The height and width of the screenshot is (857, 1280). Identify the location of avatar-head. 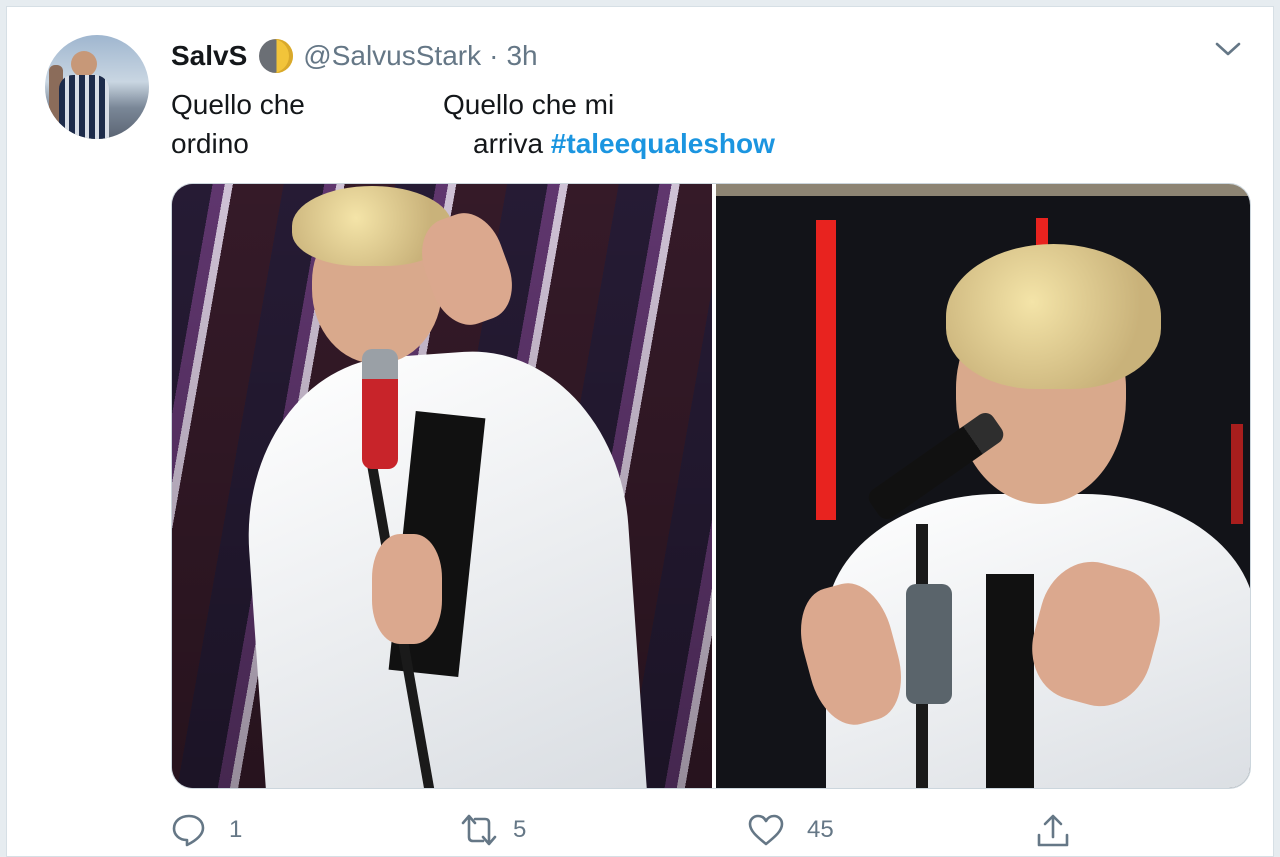
(84, 64).